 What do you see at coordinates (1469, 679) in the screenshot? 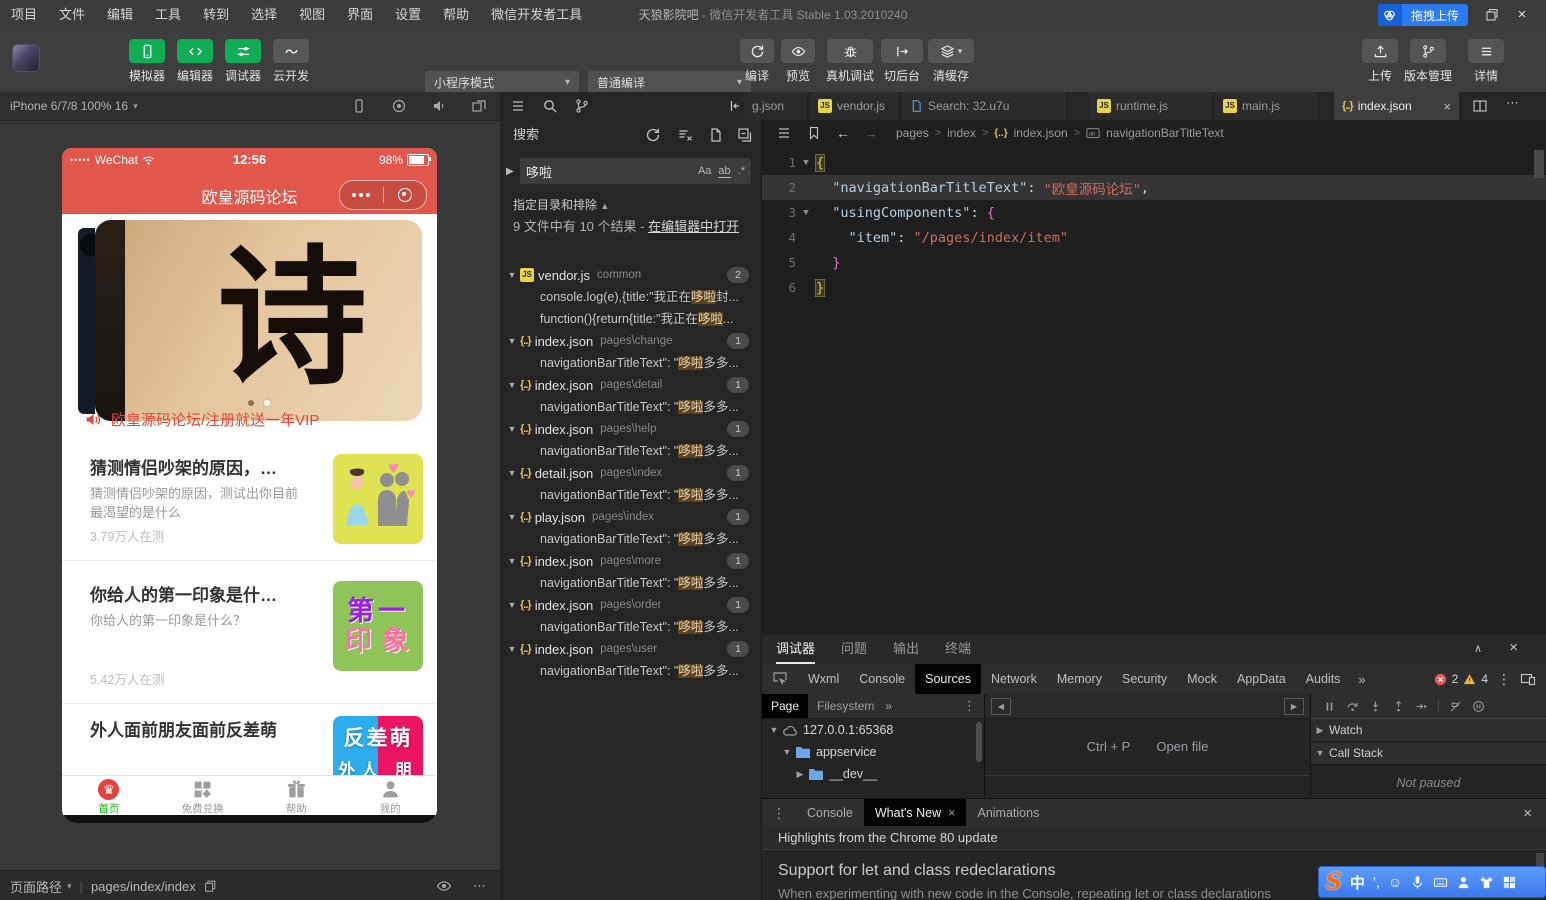
I see `warning-badge-icon` at bounding box center [1469, 679].